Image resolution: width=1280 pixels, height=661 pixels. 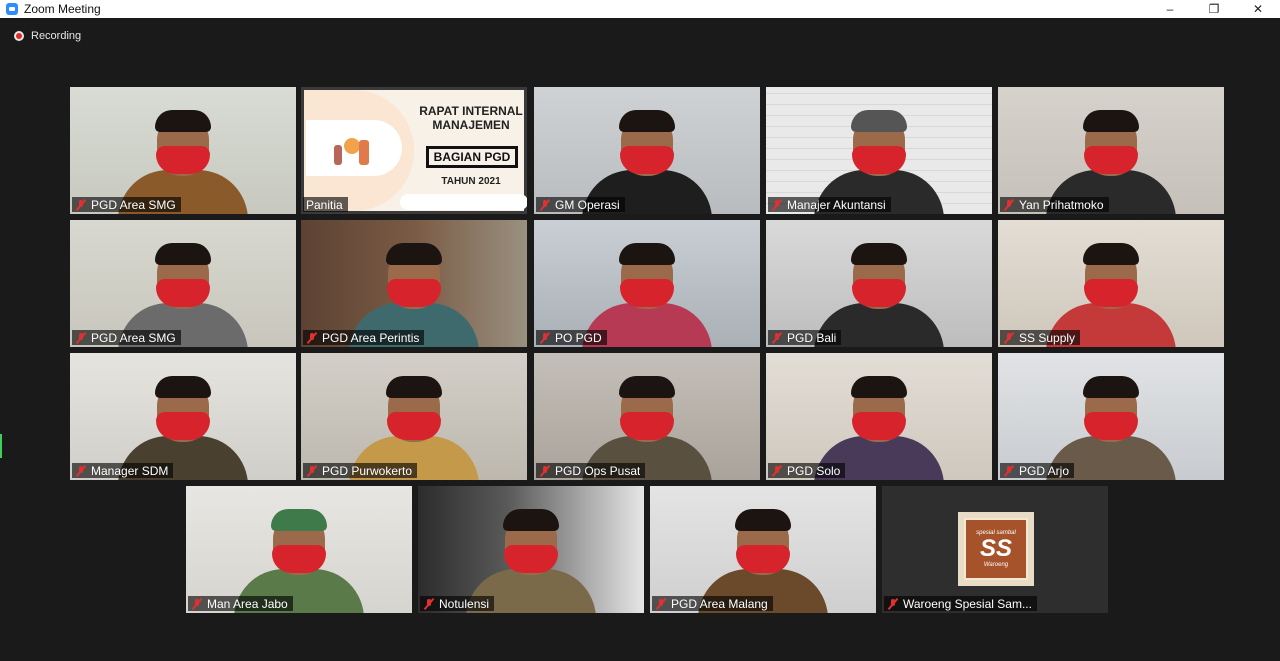 I want to click on participant-name: Notulensi, so click(x=464, y=603).